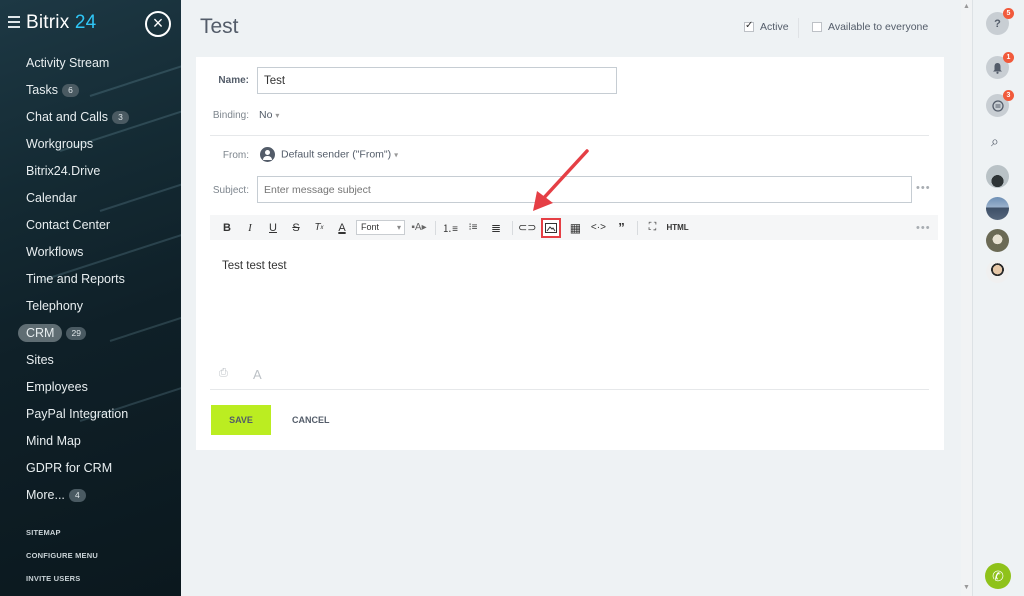 The height and width of the screenshot is (596, 1024). Describe the element at coordinates (90, 333) in the screenshot. I see `sidebar-item-crm: CRM 29` at that location.